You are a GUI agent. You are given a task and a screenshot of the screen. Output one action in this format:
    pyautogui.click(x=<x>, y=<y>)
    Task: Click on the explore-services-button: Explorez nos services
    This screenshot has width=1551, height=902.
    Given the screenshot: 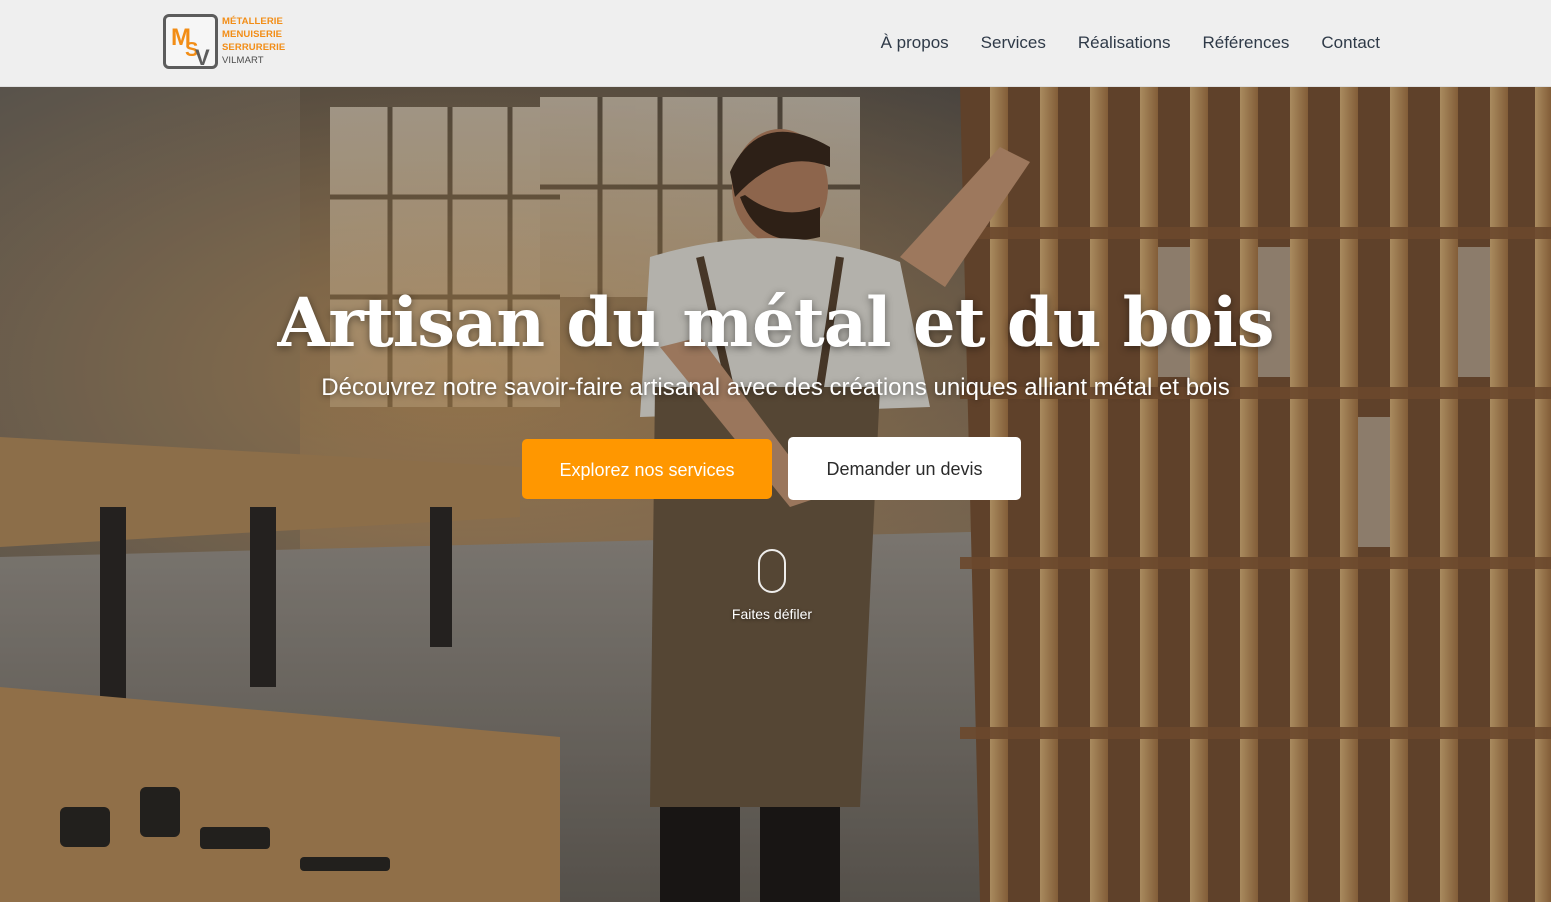 What is the action you would take?
    pyautogui.click(x=647, y=469)
    